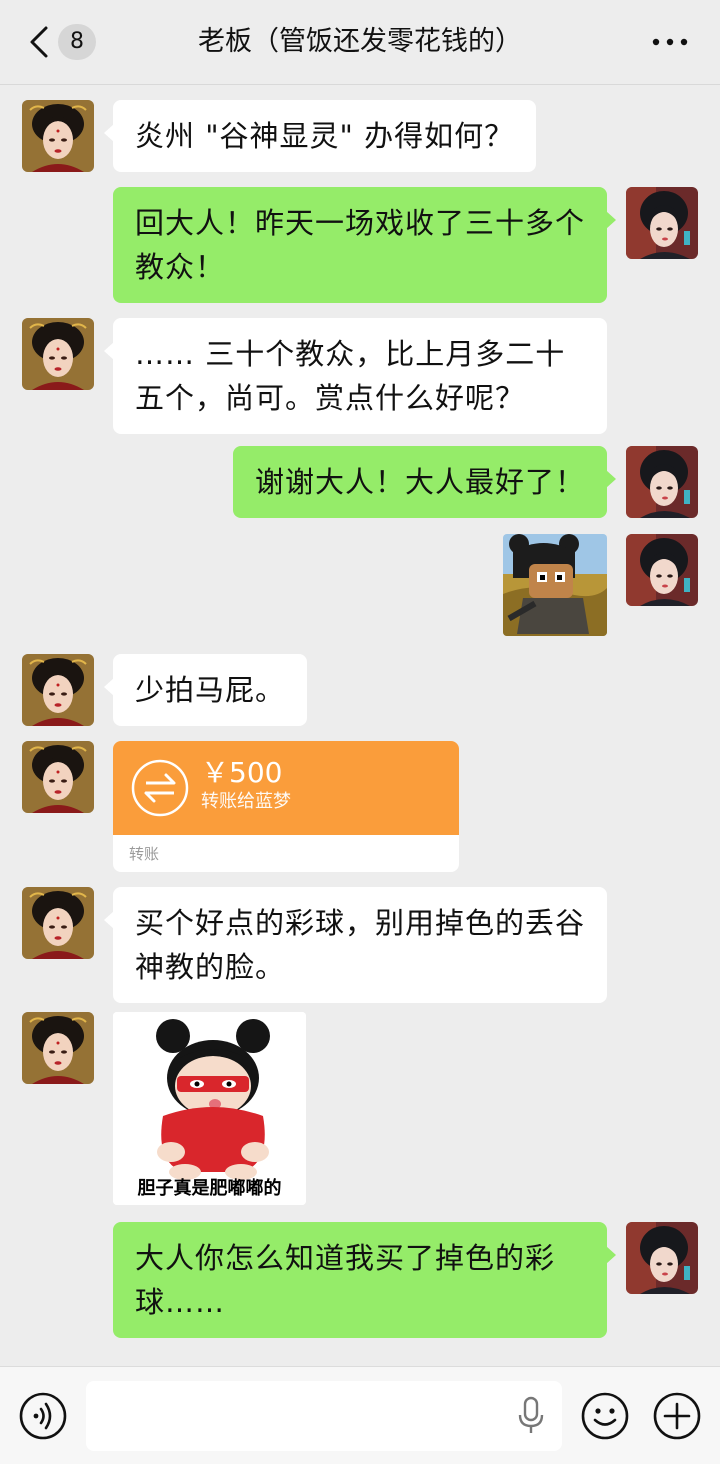 Image resolution: width=720 pixels, height=1464 pixels. I want to click on more-button, so click(670, 42).